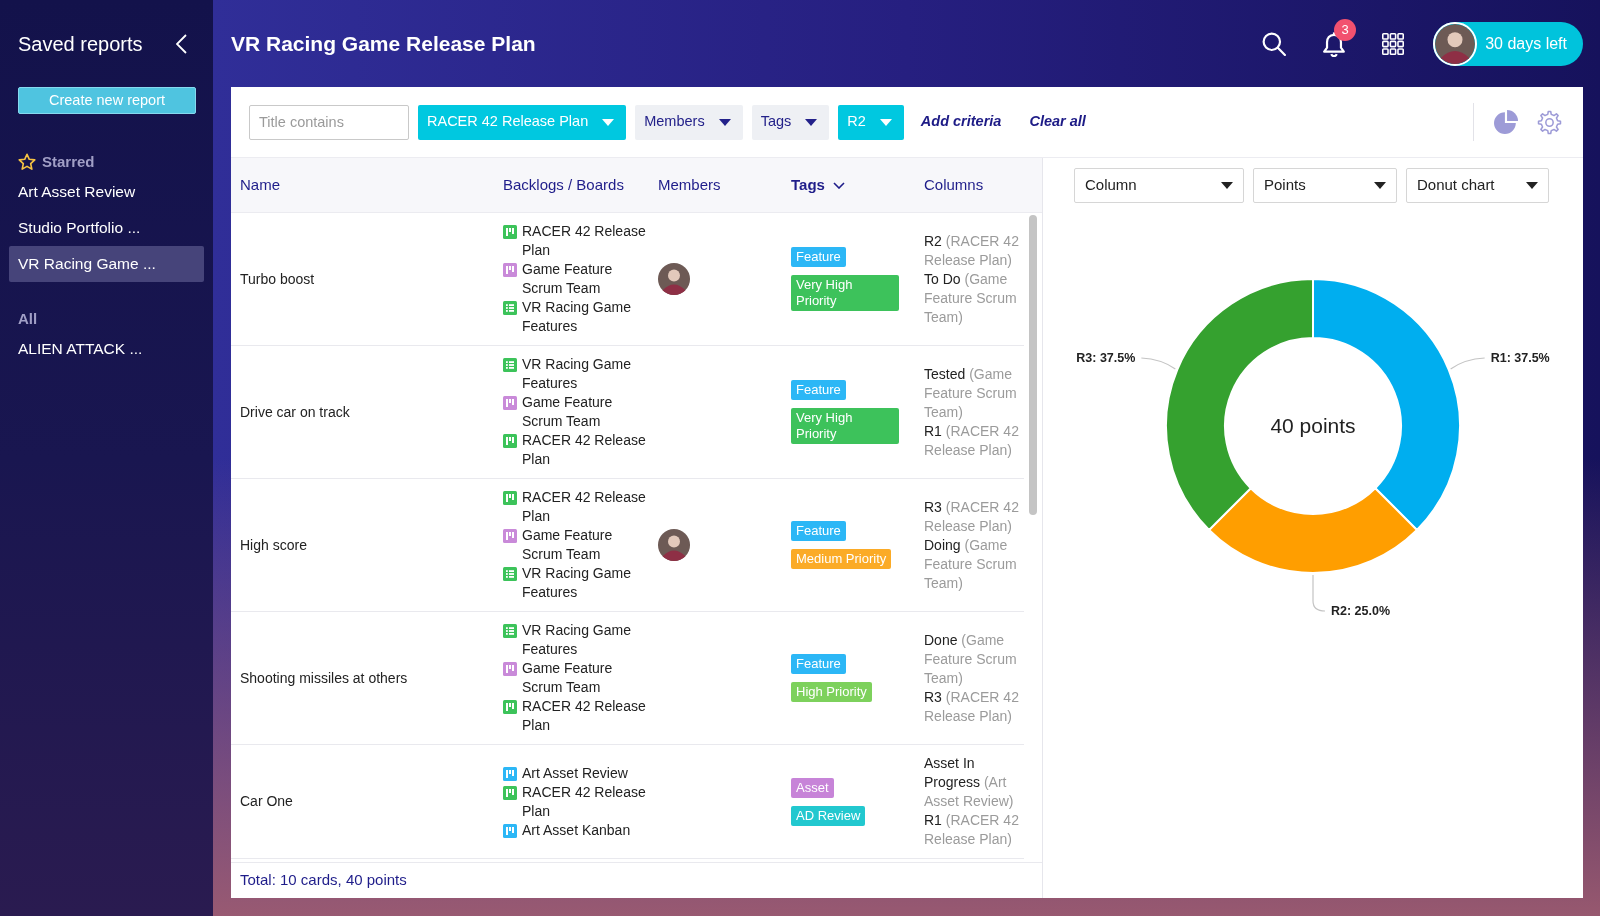 Image resolution: width=1600 pixels, height=916 pixels. What do you see at coordinates (273, 544) in the screenshot?
I see `card-name: High score` at bounding box center [273, 544].